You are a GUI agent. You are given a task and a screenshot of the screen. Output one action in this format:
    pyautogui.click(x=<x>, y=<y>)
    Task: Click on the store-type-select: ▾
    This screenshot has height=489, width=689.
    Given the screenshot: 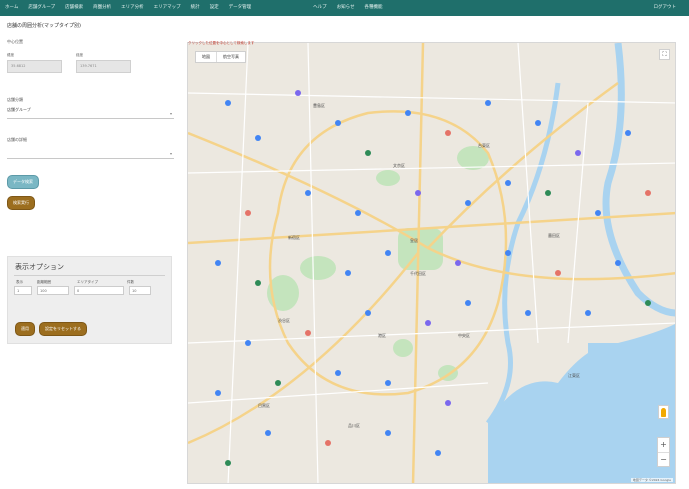 What is the action you would take?
    pyautogui.click(x=90, y=153)
    